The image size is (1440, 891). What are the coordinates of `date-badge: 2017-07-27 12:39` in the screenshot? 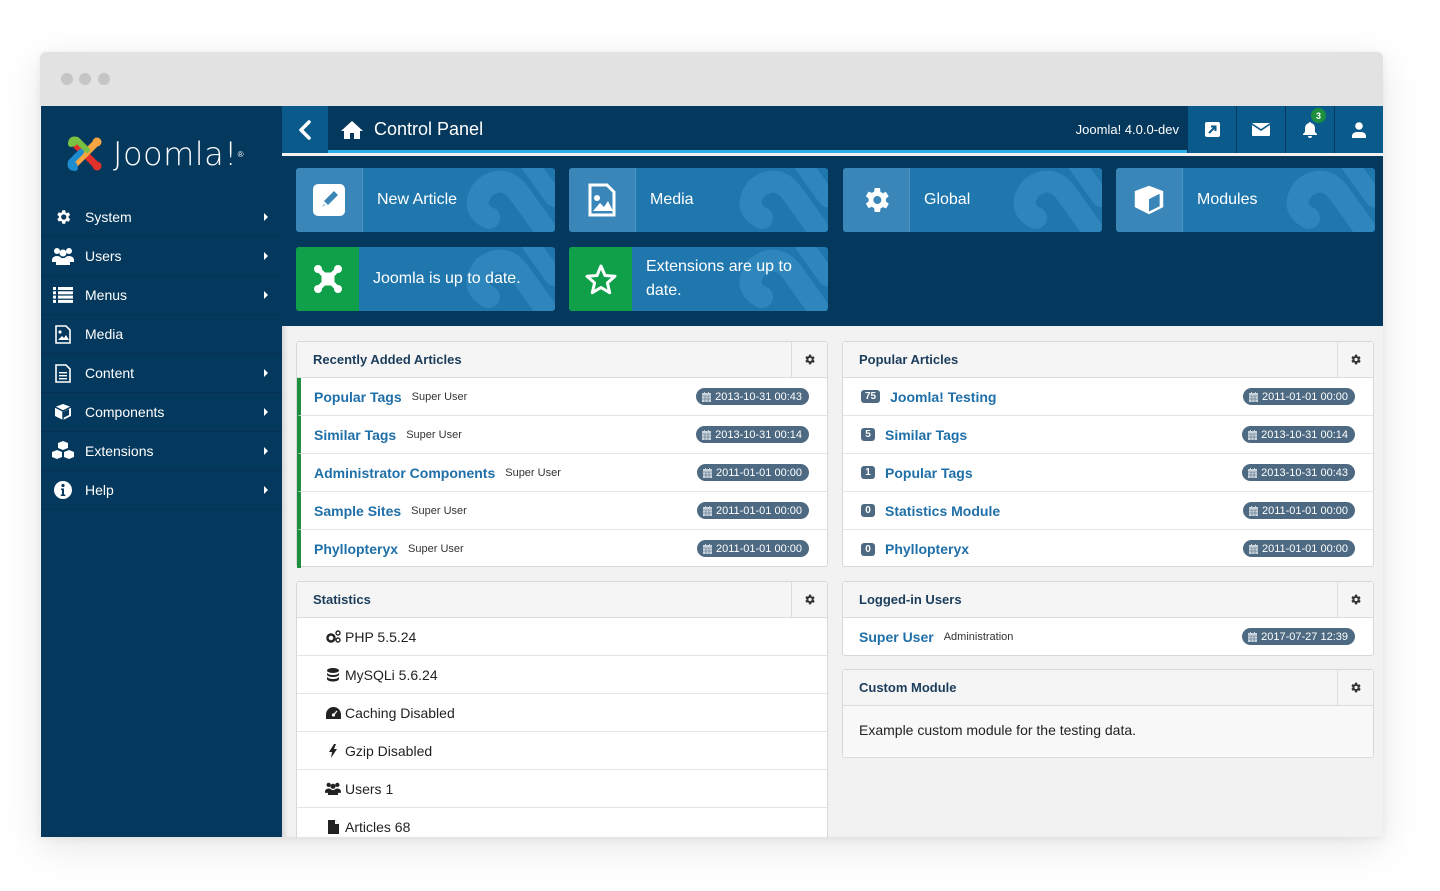 It's located at (1298, 636).